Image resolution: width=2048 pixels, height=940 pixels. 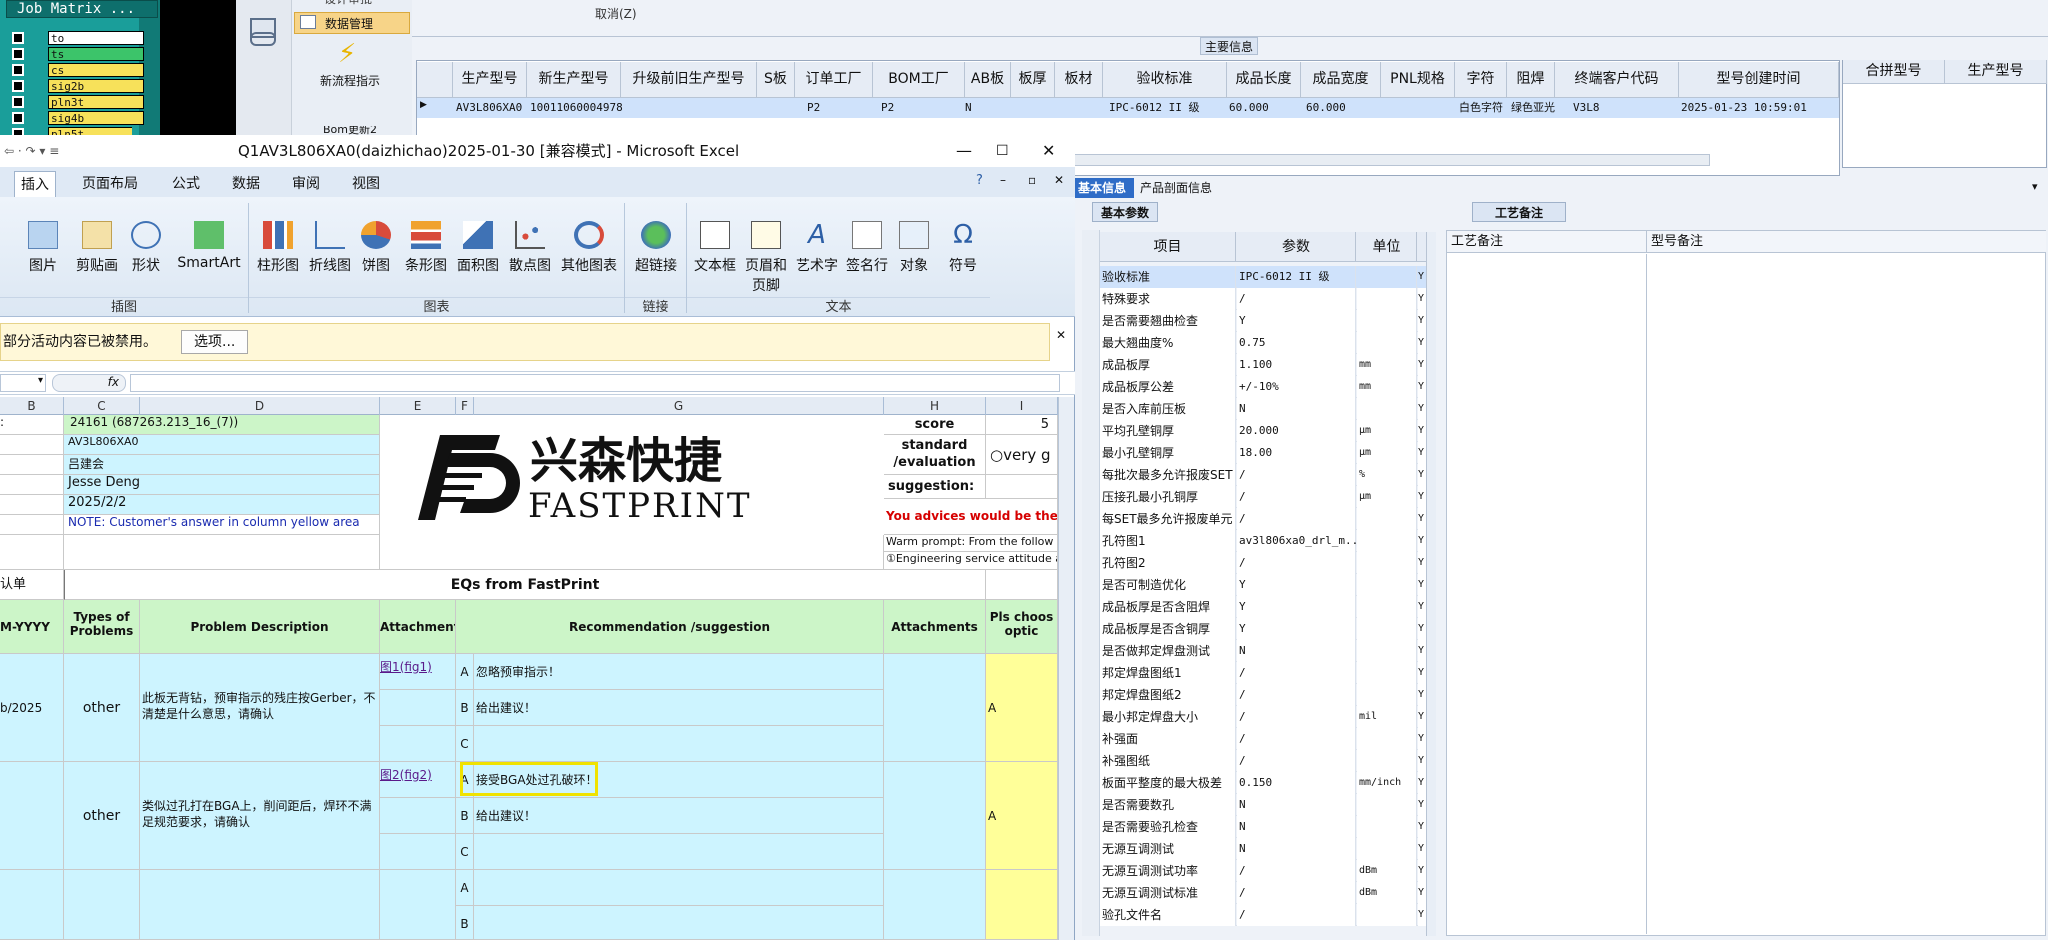 I want to click on param-item: 压接孔最小孔铜厚, so click(x=1168, y=497).